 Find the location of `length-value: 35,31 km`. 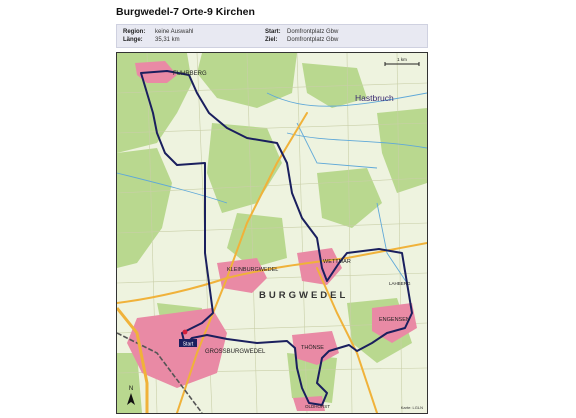

length-value: 35,31 km is located at coordinates (167, 40).